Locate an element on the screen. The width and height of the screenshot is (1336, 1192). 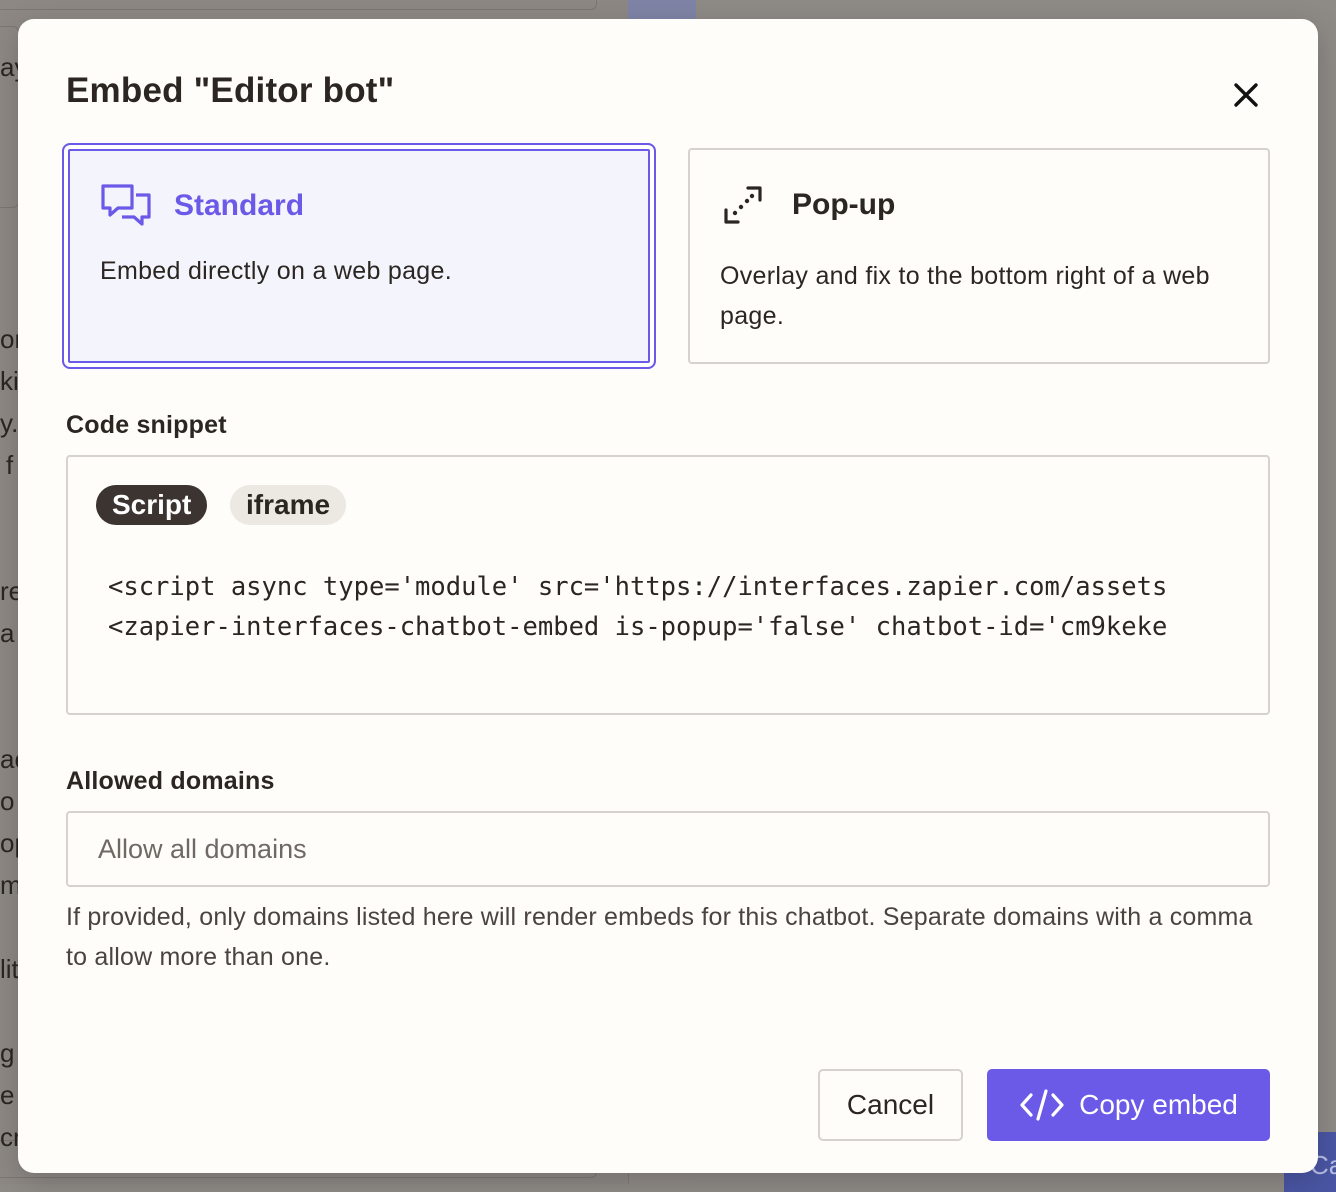
allowed-domains-label: Allowed domains is located at coordinates (170, 781).